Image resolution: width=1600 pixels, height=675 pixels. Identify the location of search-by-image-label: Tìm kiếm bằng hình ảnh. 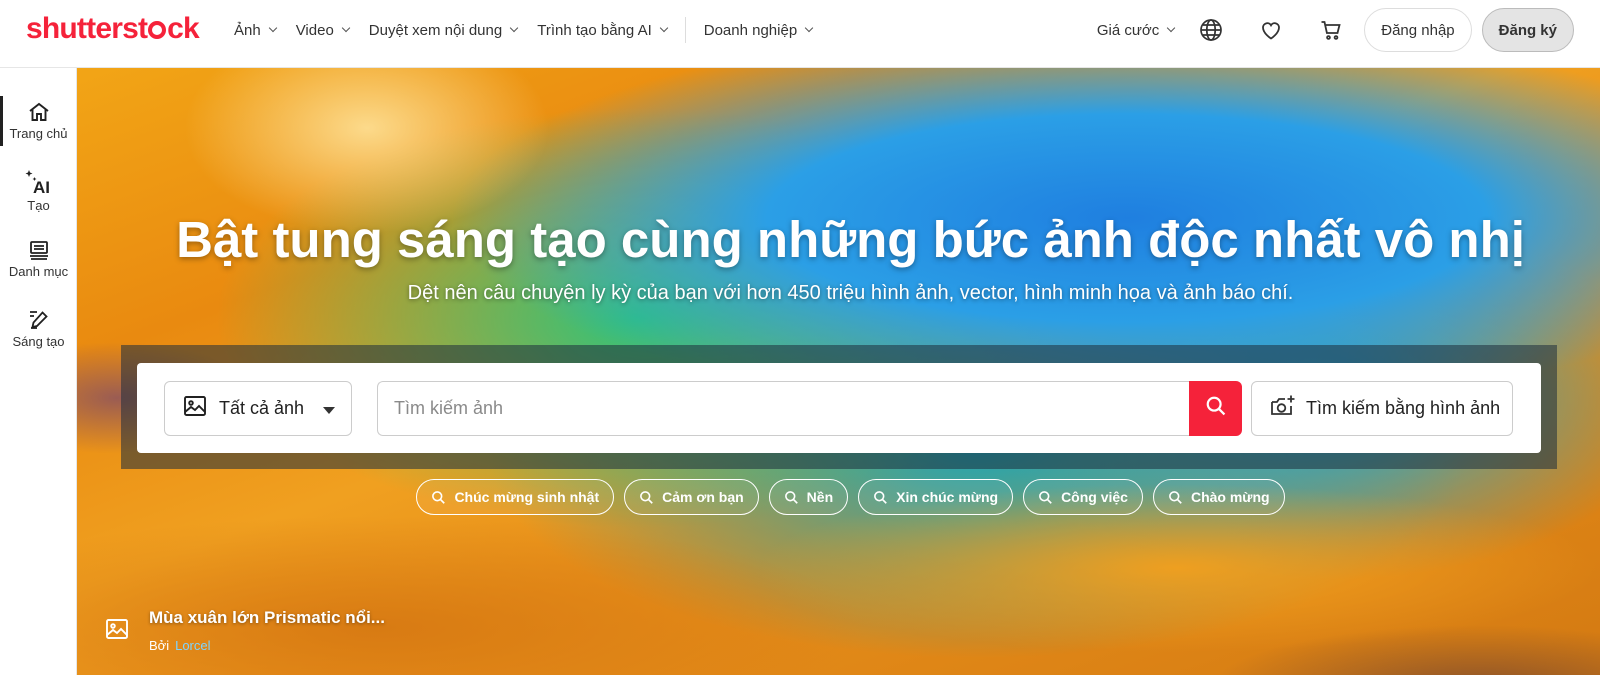
(1403, 408).